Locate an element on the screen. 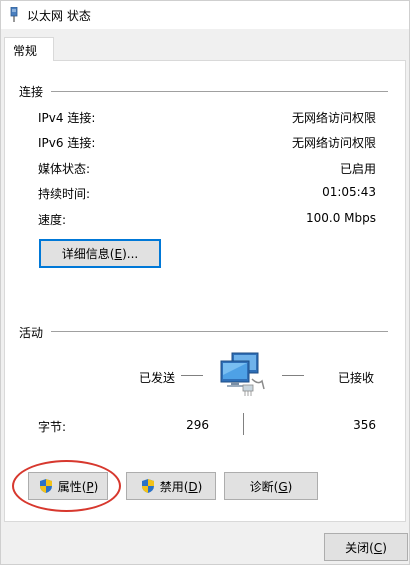  ipv4-value: 无网络访问权限 is located at coordinates (333, 118).